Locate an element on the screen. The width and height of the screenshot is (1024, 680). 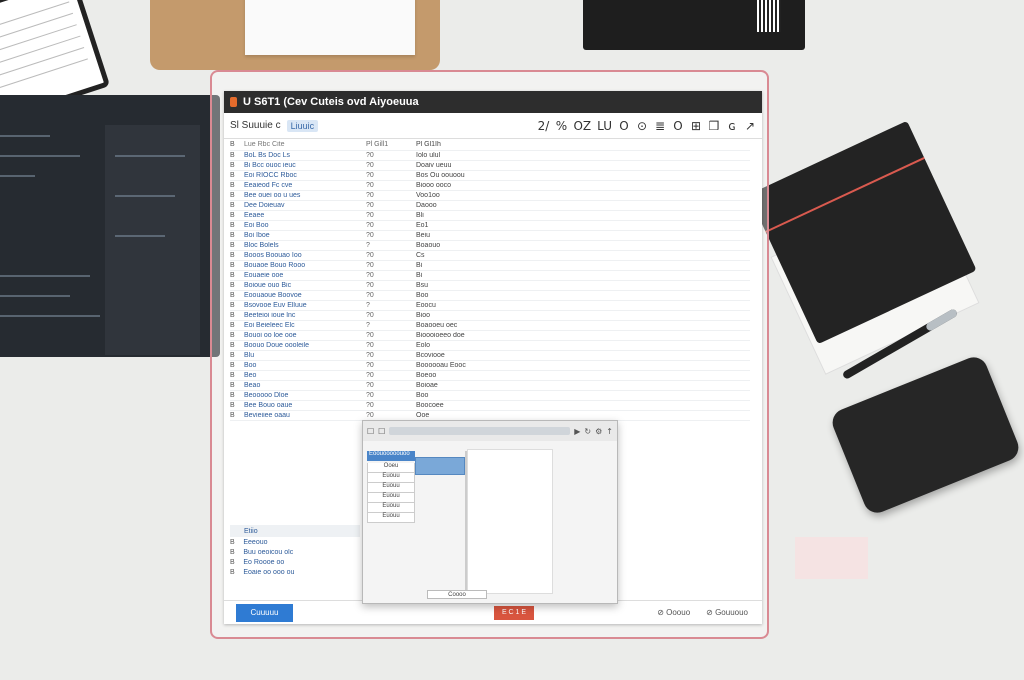
col-header: Lue Rbc Cite is located at coordinates (305, 144).